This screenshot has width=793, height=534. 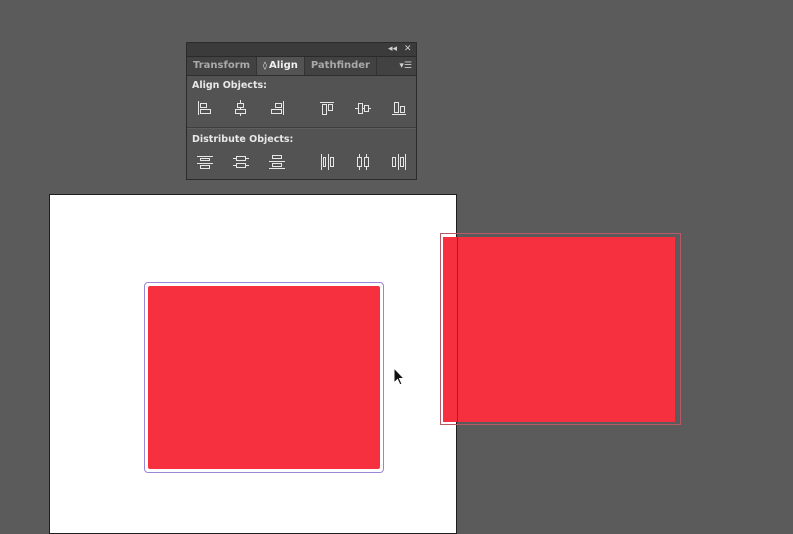 I want to click on tab-pathfinder: Pathfinder, so click(x=341, y=66).